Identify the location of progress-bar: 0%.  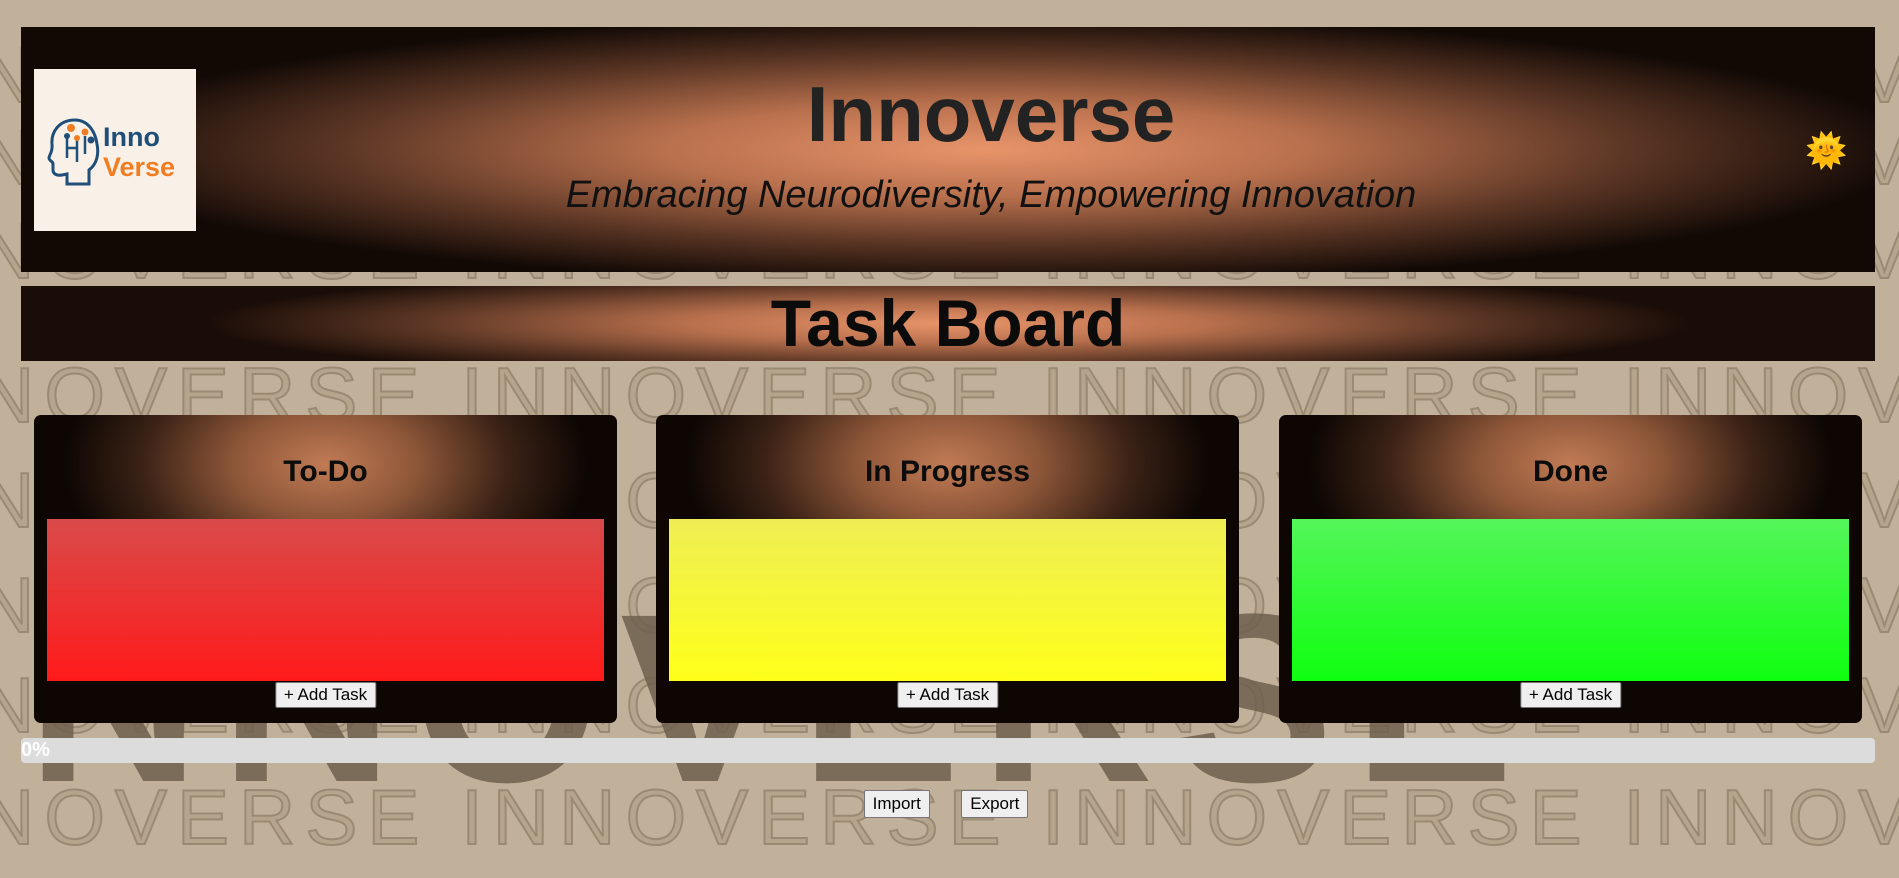
(948, 750).